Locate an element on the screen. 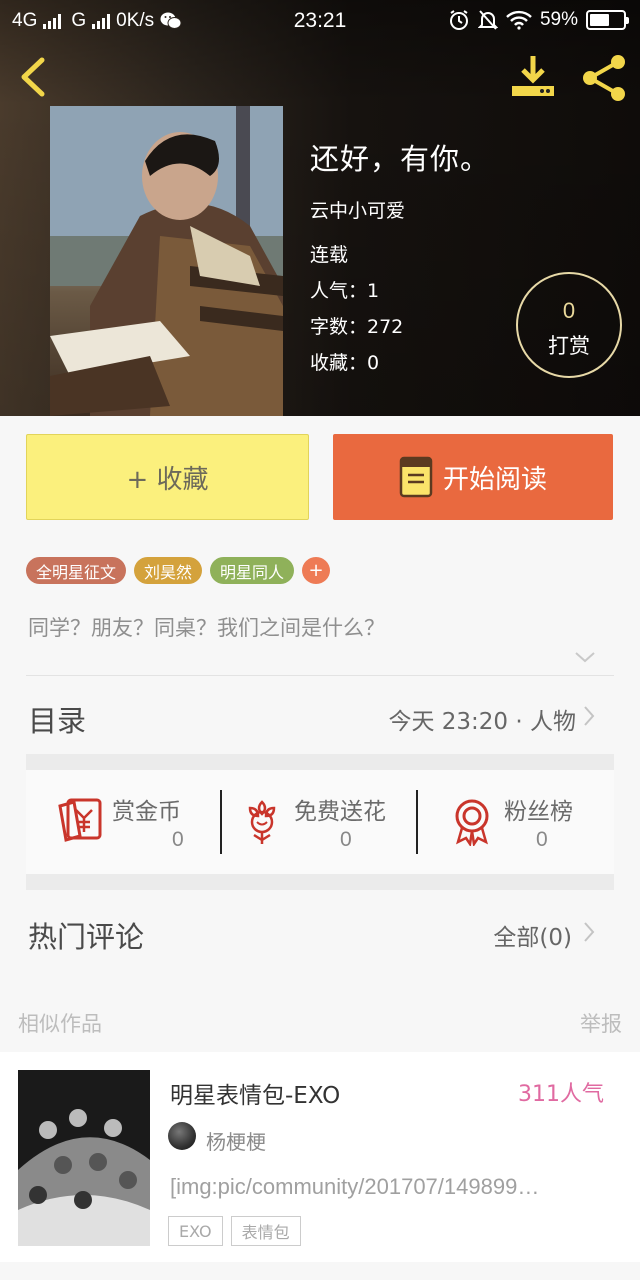 The image size is (640, 1280). tag-item: 刘昊然 is located at coordinates (168, 570).